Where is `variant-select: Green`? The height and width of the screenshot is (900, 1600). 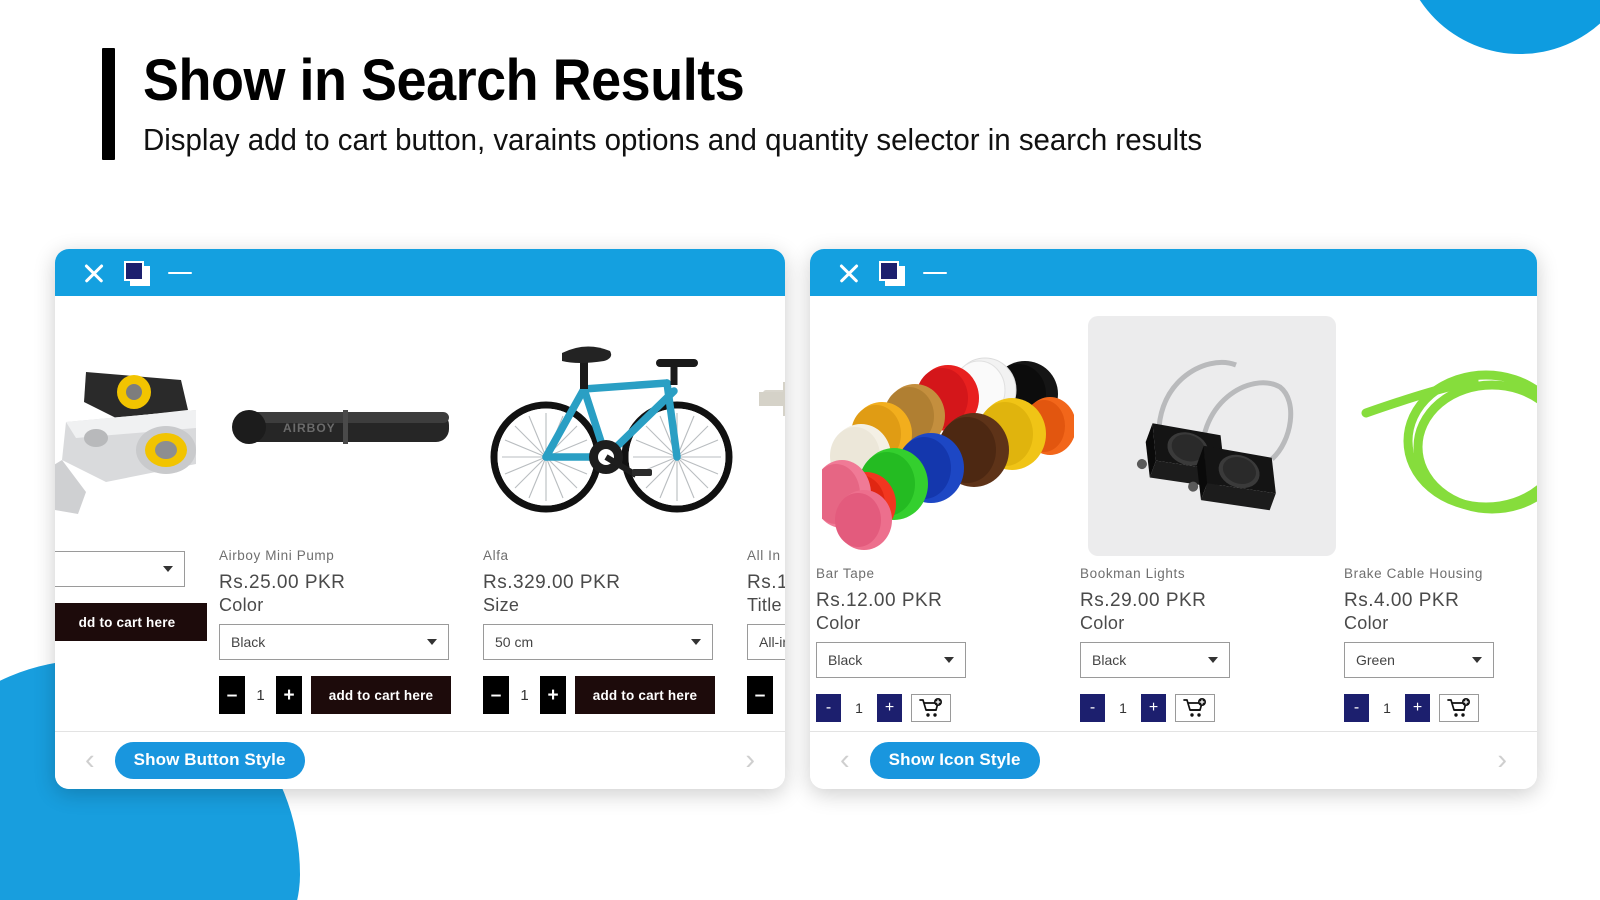 variant-select: Green is located at coordinates (1419, 660).